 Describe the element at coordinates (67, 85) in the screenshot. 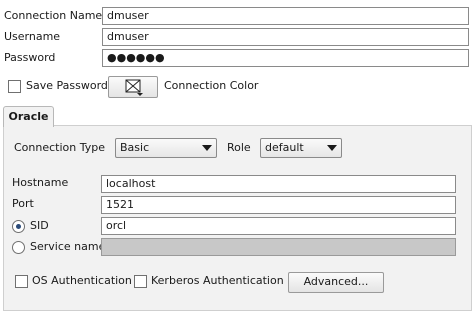

I see `save-password-label: Save Password` at that location.